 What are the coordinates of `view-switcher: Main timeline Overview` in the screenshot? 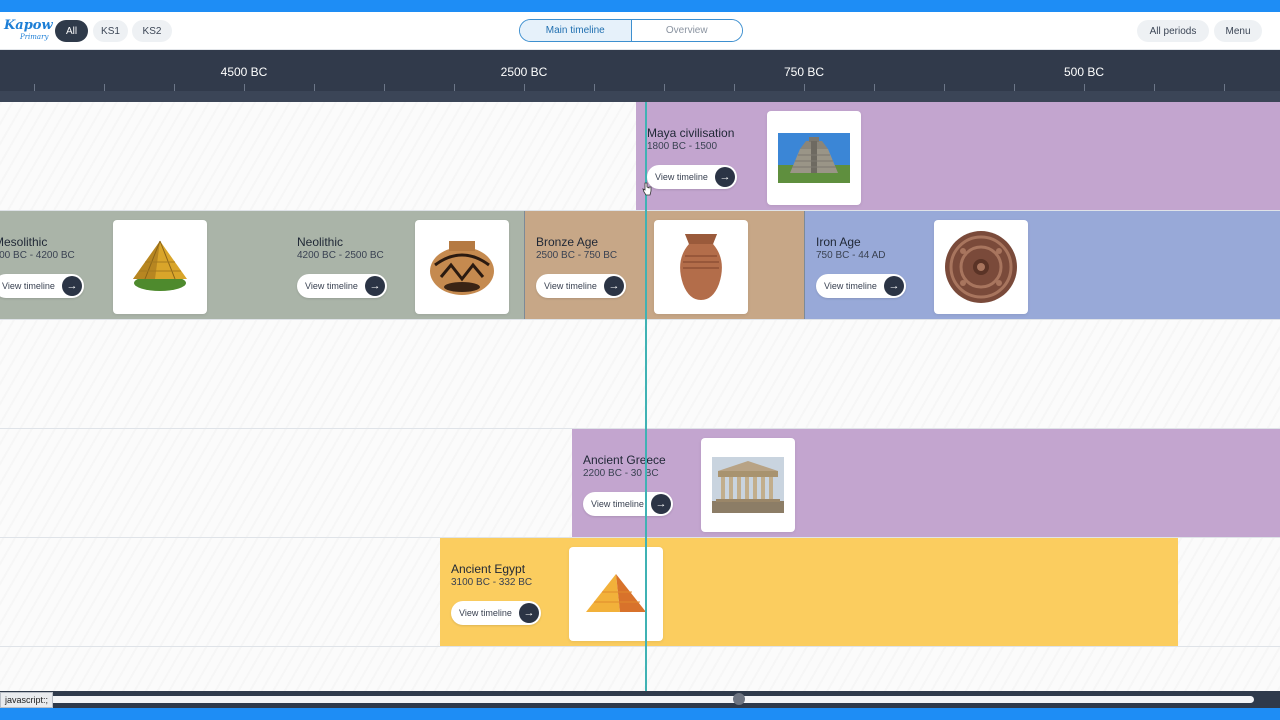 It's located at (631, 30).